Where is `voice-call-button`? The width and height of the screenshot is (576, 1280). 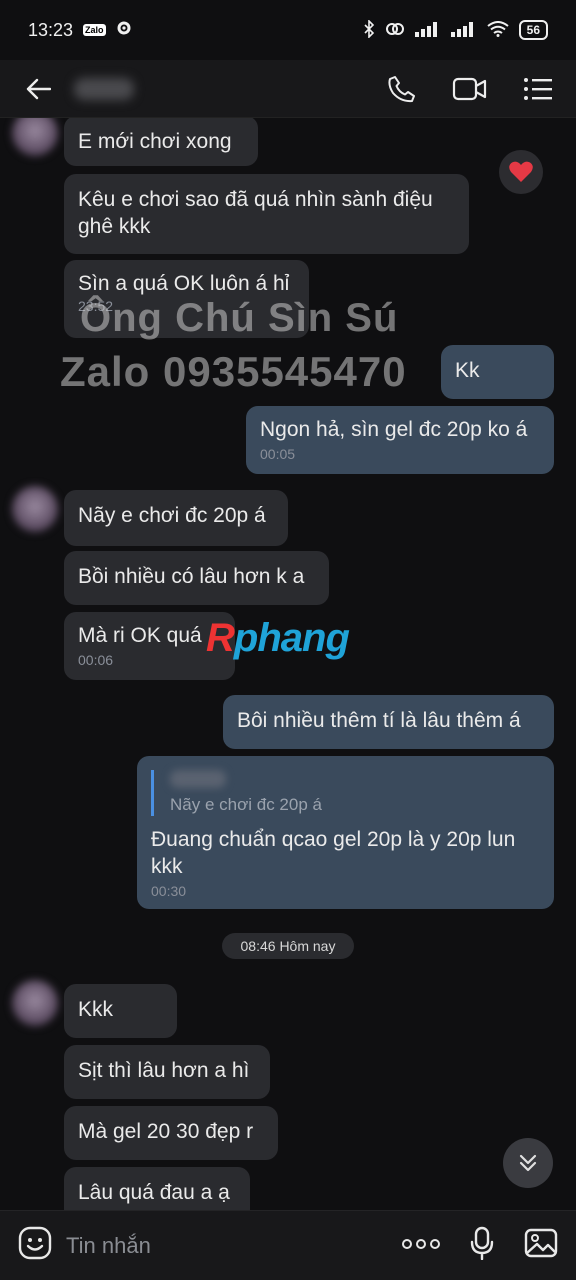 voice-call-button is located at coordinates (402, 89).